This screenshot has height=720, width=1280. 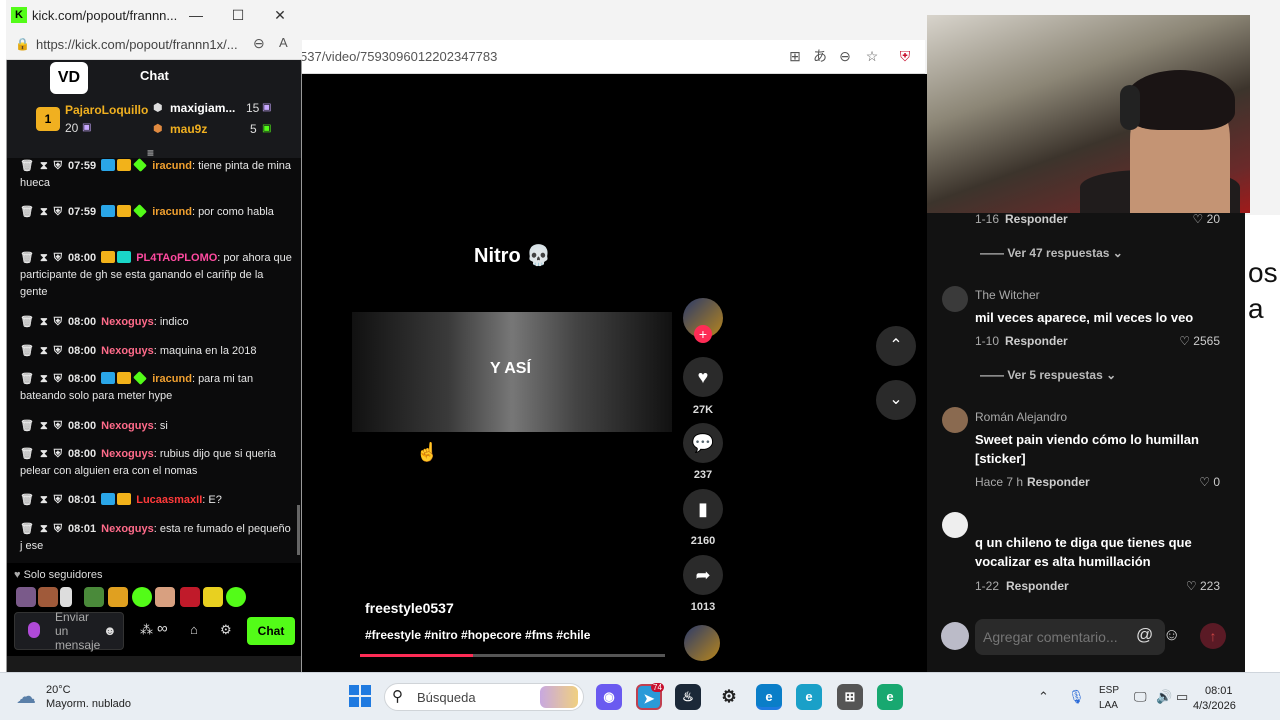 I want to click on calculator-icon: ⊞, so click(x=850, y=697).